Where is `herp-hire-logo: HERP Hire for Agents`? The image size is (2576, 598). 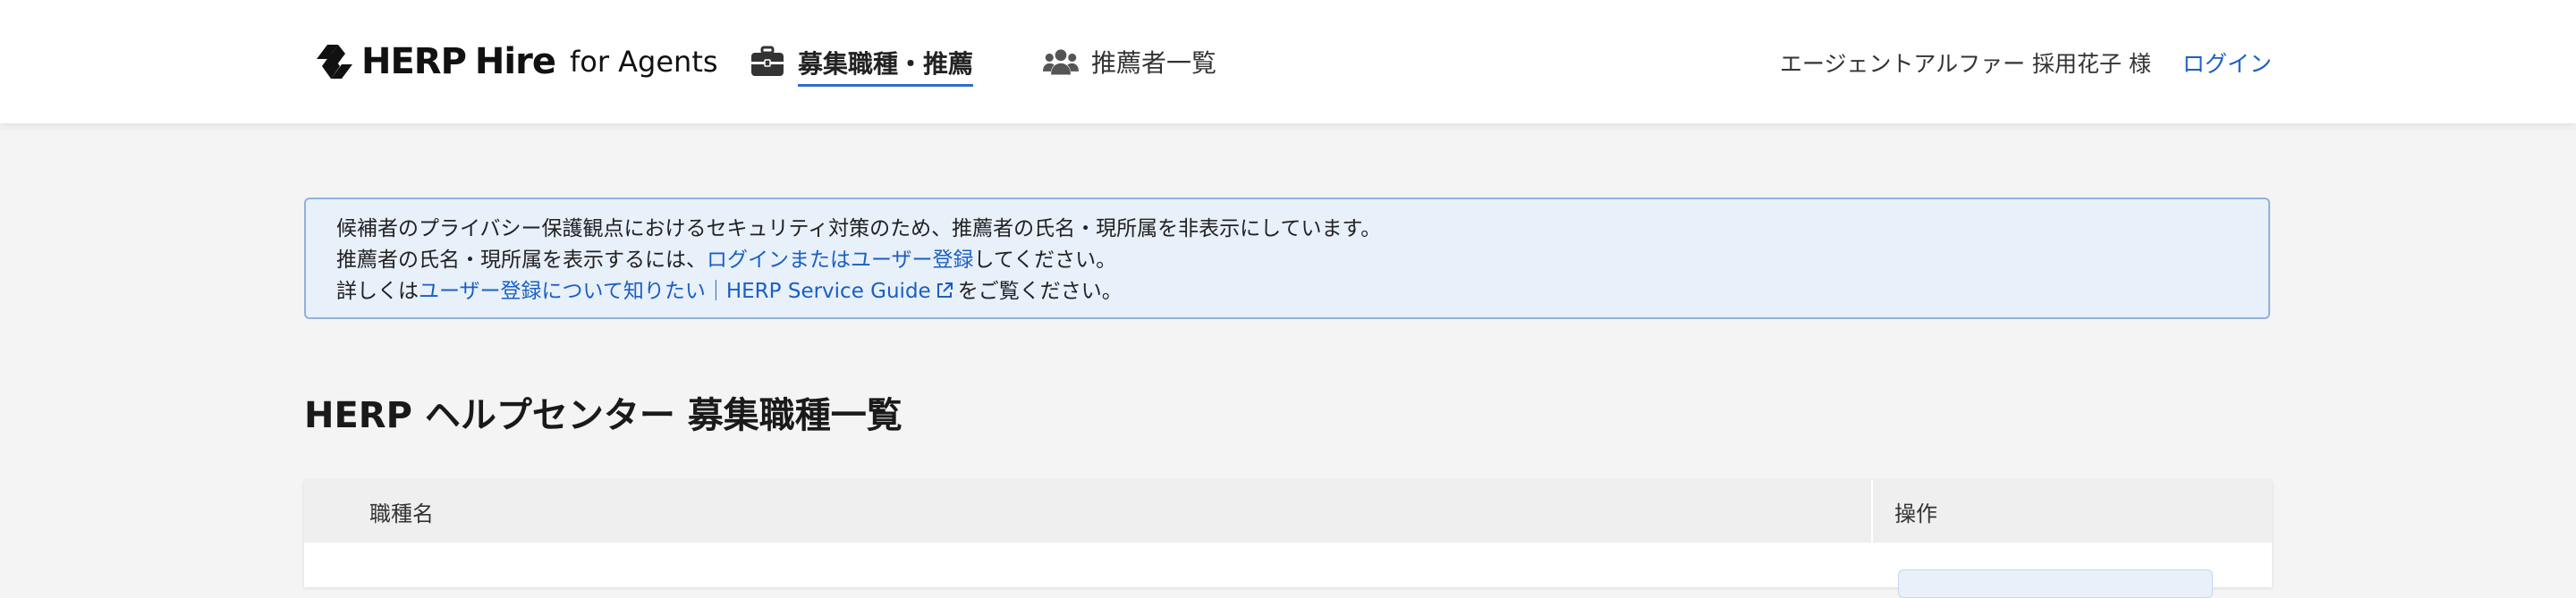 herp-hire-logo: HERP Hire for Agents is located at coordinates (515, 61).